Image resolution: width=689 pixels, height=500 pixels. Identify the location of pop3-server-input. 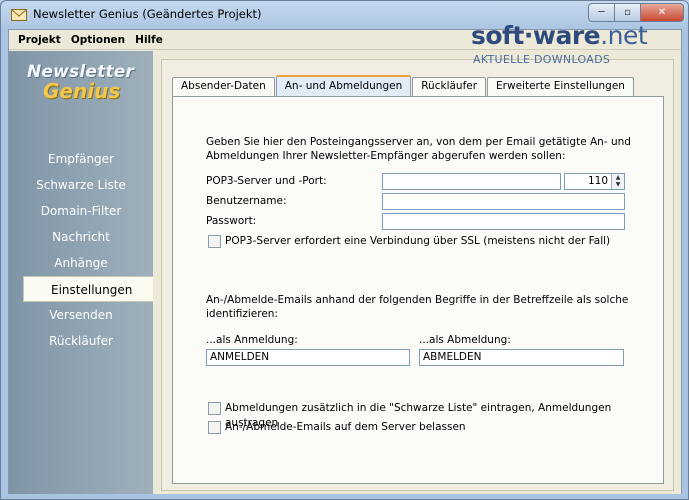
(471, 181).